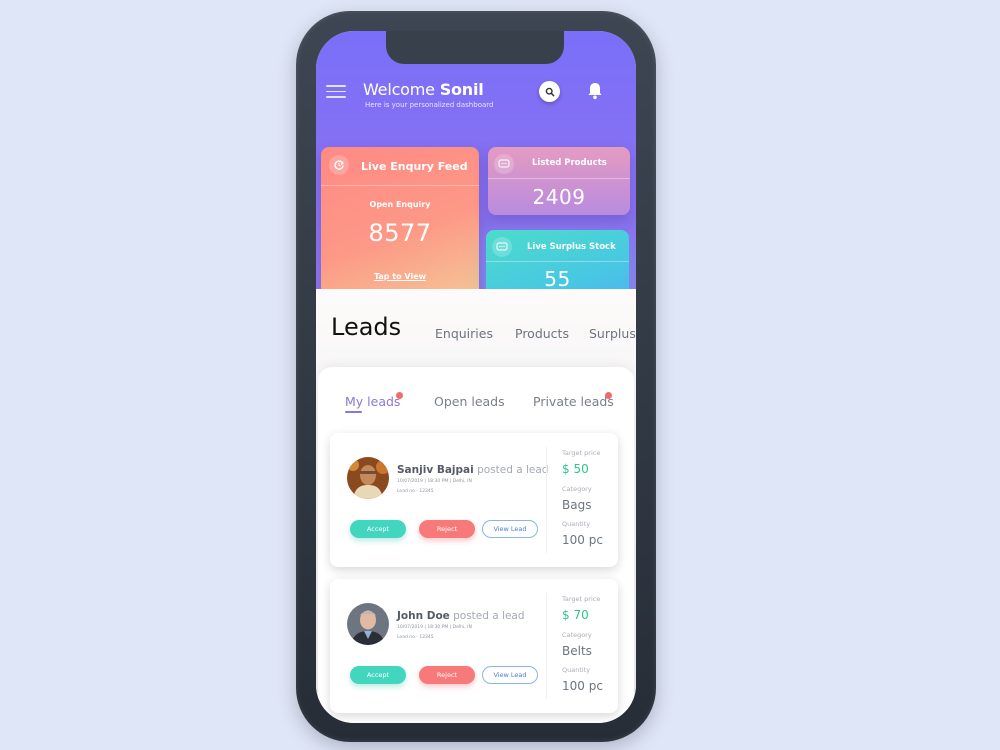 The height and width of the screenshot is (750, 1000). Describe the element at coordinates (569, 163) in the screenshot. I see `listed-products-title: Listed Products` at that location.